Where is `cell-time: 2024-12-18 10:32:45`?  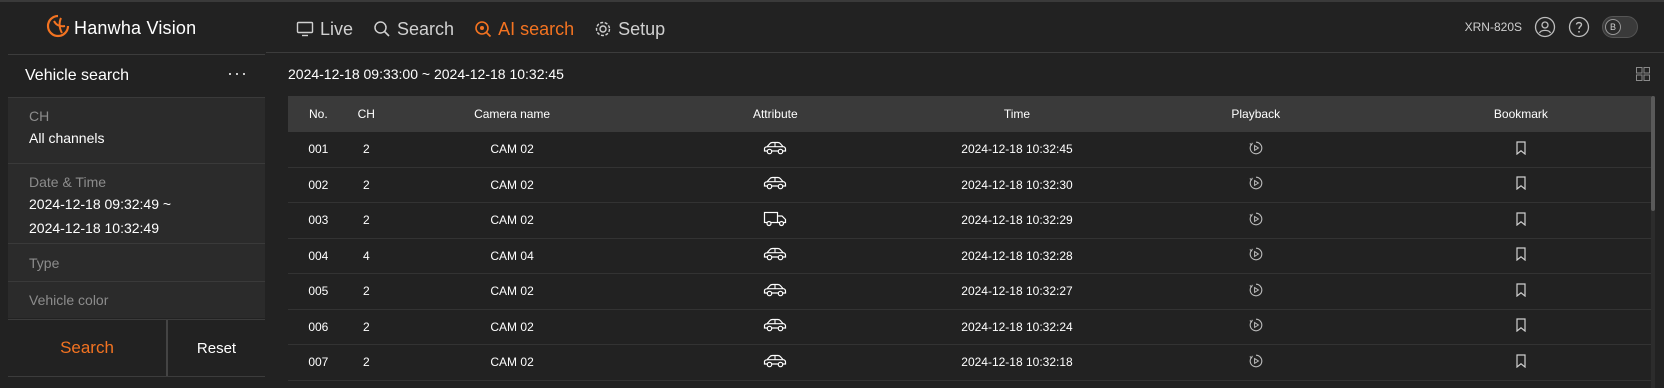 cell-time: 2024-12-18 10:32:45 is located at coordinates (1017, 149).